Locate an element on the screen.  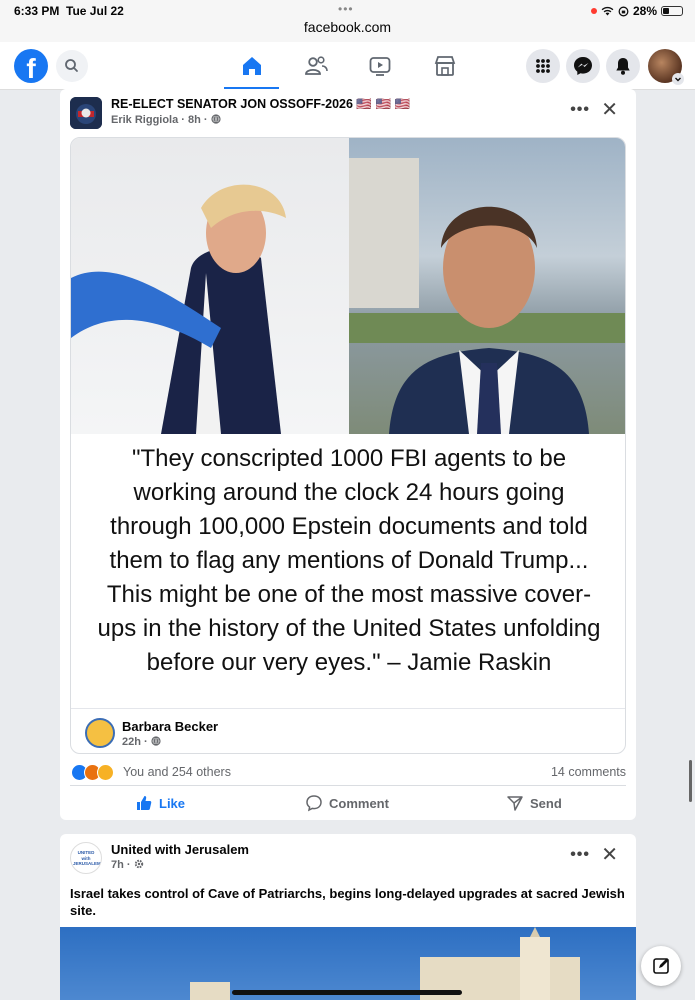
send-icon is located at coordinates (515, 803).